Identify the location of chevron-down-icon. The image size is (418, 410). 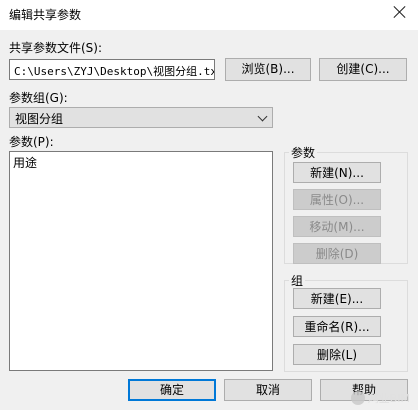
(262, 116).